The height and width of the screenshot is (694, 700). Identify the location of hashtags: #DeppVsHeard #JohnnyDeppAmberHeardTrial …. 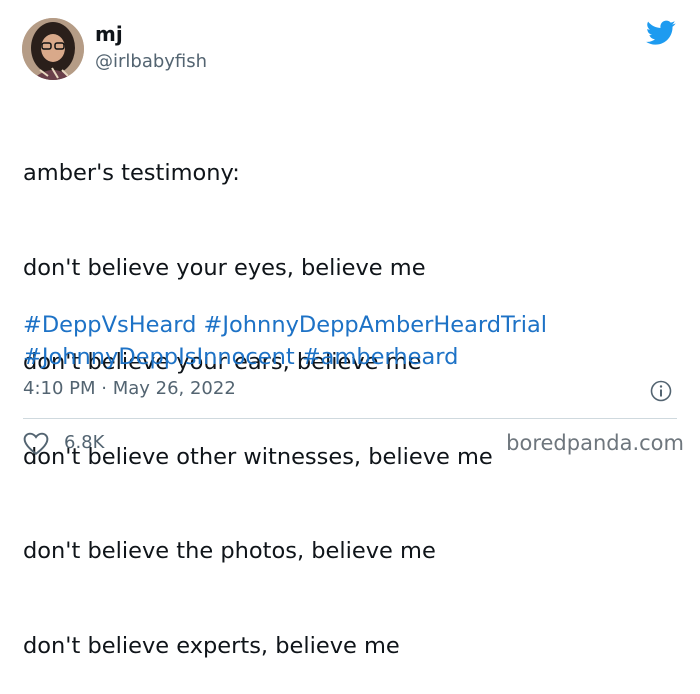
(285, 341).